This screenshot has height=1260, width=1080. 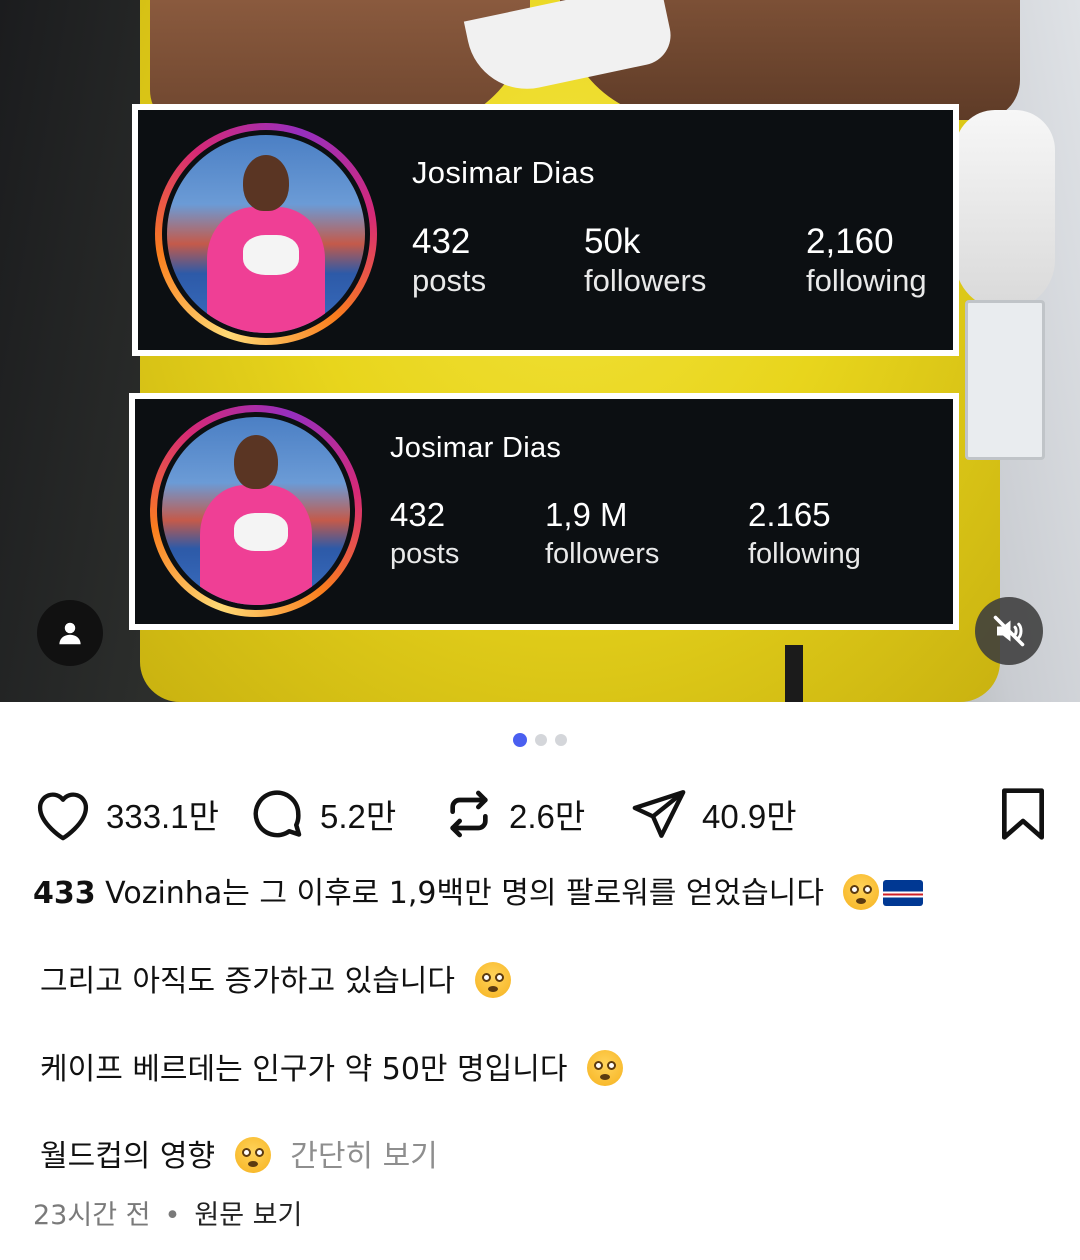 I want to click on tagged-people-button, so click(x=70, y=633).